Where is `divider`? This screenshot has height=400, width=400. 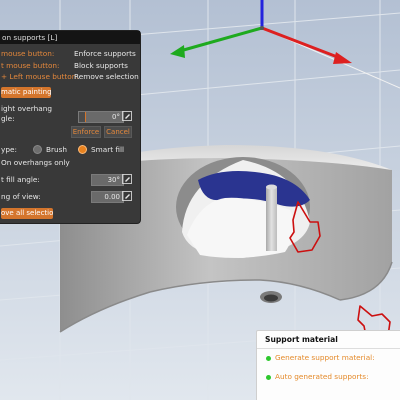 divider is located at coordinates (328, 348).